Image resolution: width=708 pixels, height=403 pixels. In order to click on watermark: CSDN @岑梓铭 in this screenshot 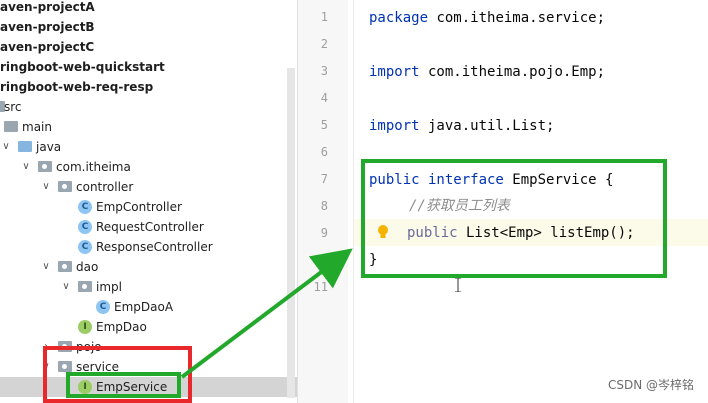, I will do `click(650, 385)`.